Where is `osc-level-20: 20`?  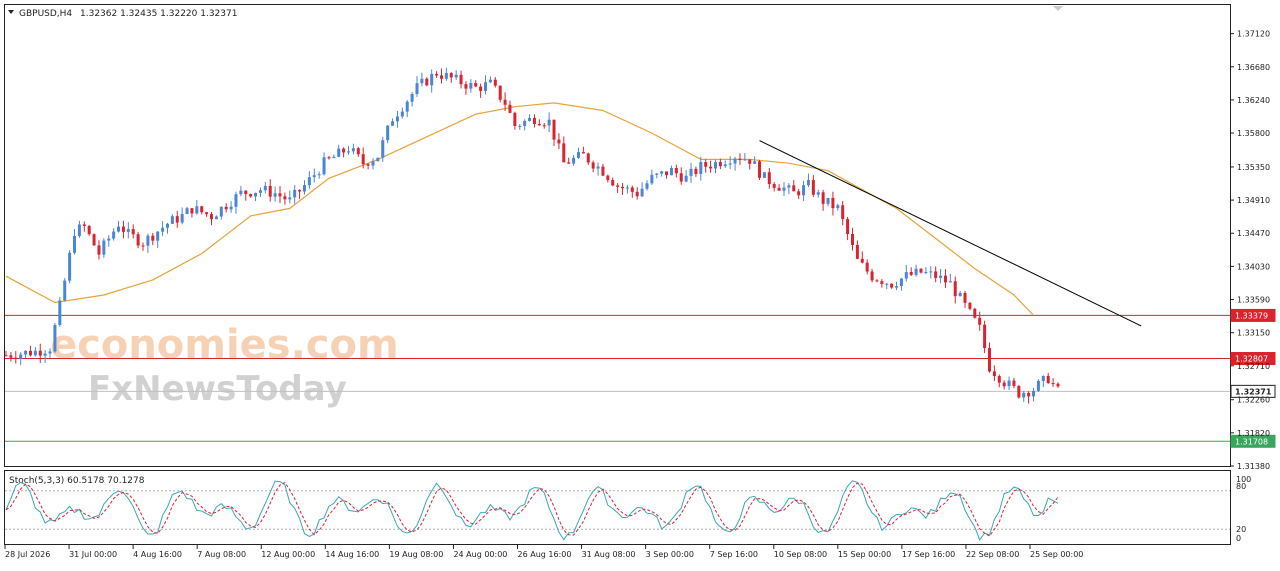
osc-level-20: 20 is located at coordinates (1241, 529).